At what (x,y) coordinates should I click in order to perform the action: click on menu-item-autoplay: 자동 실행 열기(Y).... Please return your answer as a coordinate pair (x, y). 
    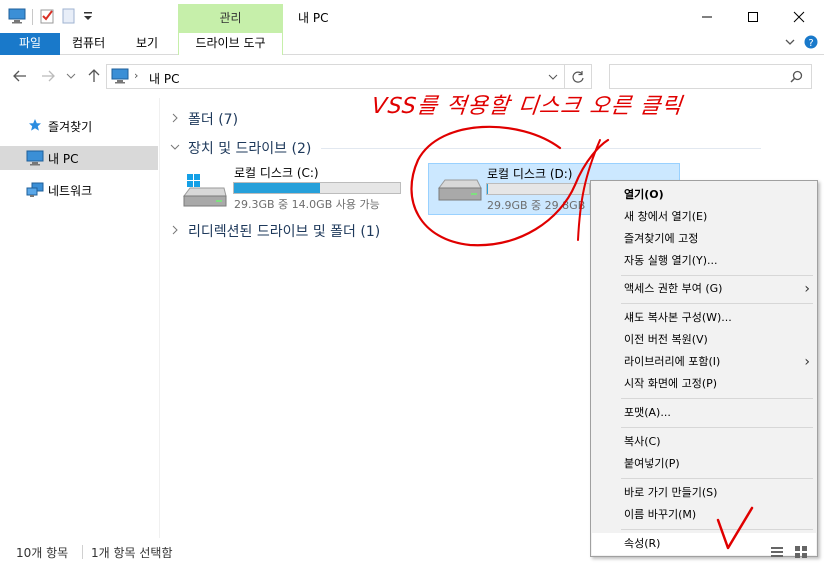
    Looking at the image, I should click on (704, 261).